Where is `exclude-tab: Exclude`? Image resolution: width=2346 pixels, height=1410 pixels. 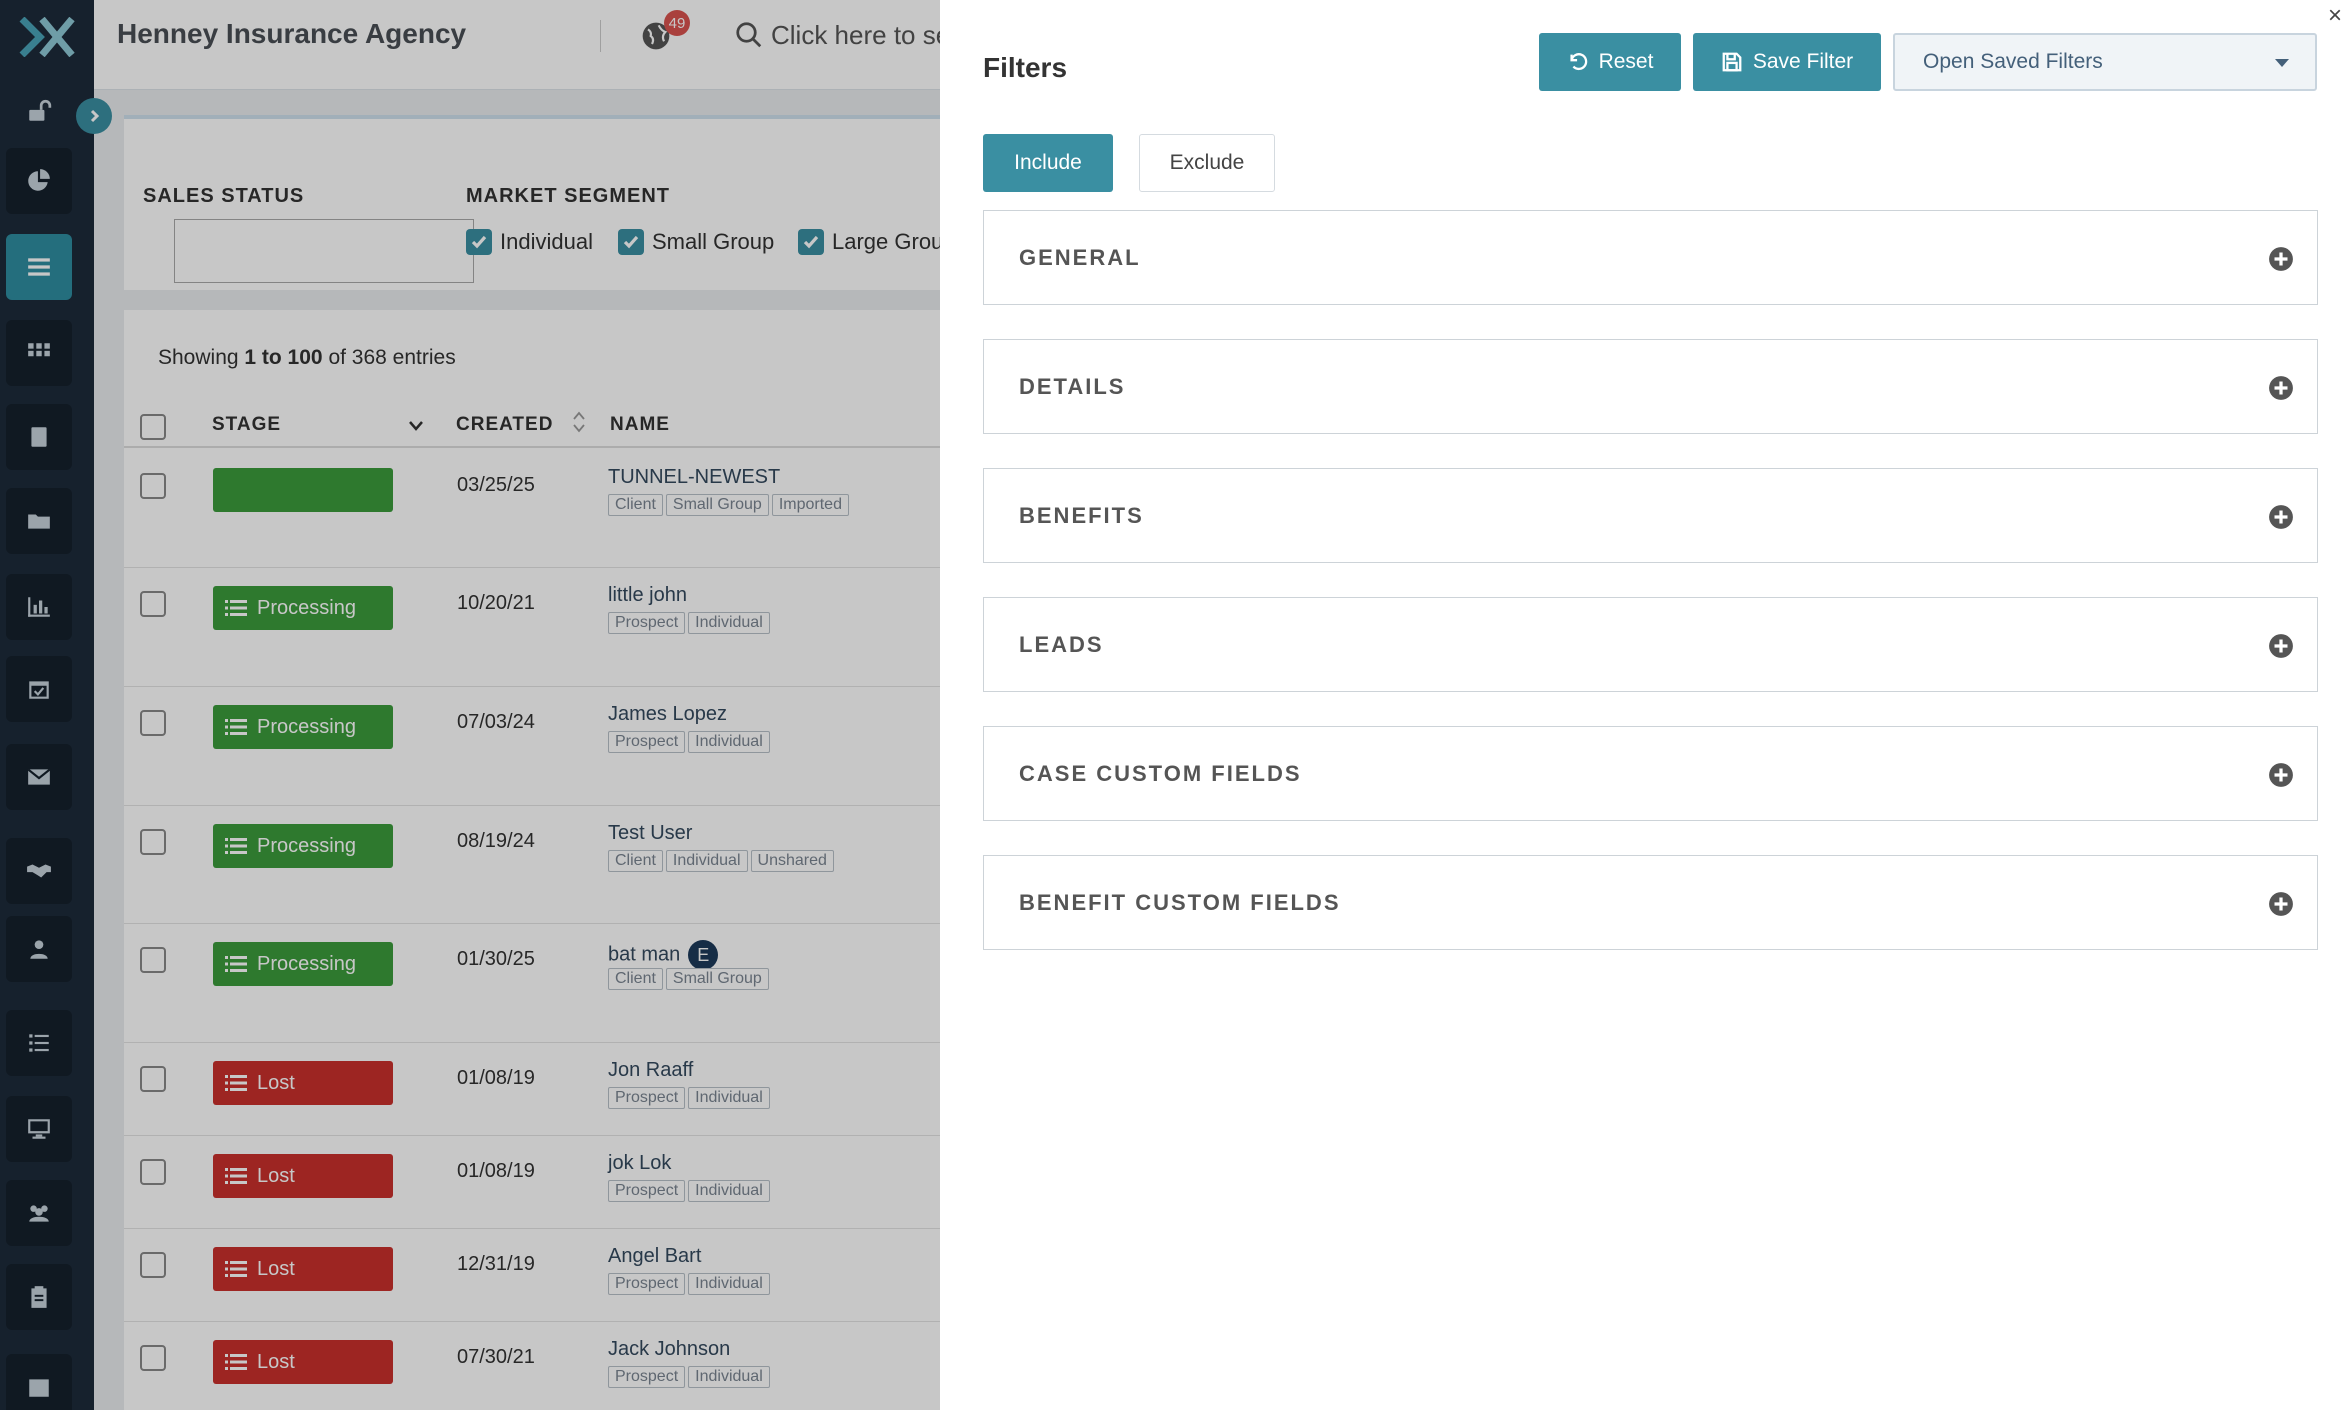 exclude-tab: Exclude is located at coordinates (1207, 163).